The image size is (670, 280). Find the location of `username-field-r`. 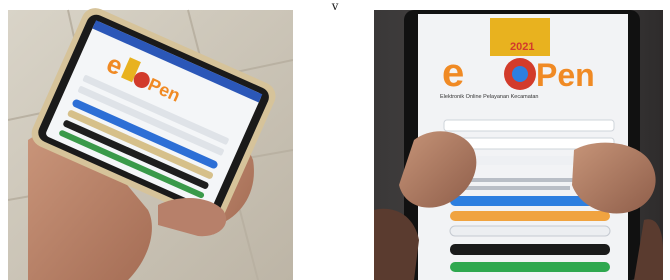

username-field-r is located at coordinates (529, 125).